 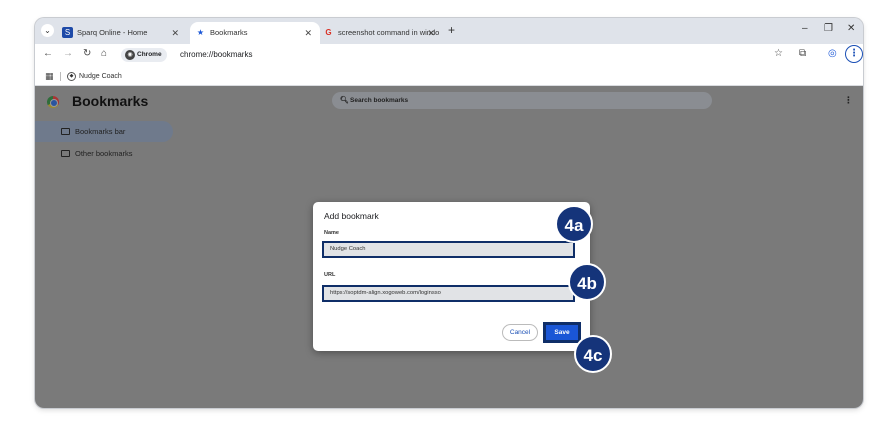 I want to click on chrome-icon: ◉, so click(x=130, y=55).